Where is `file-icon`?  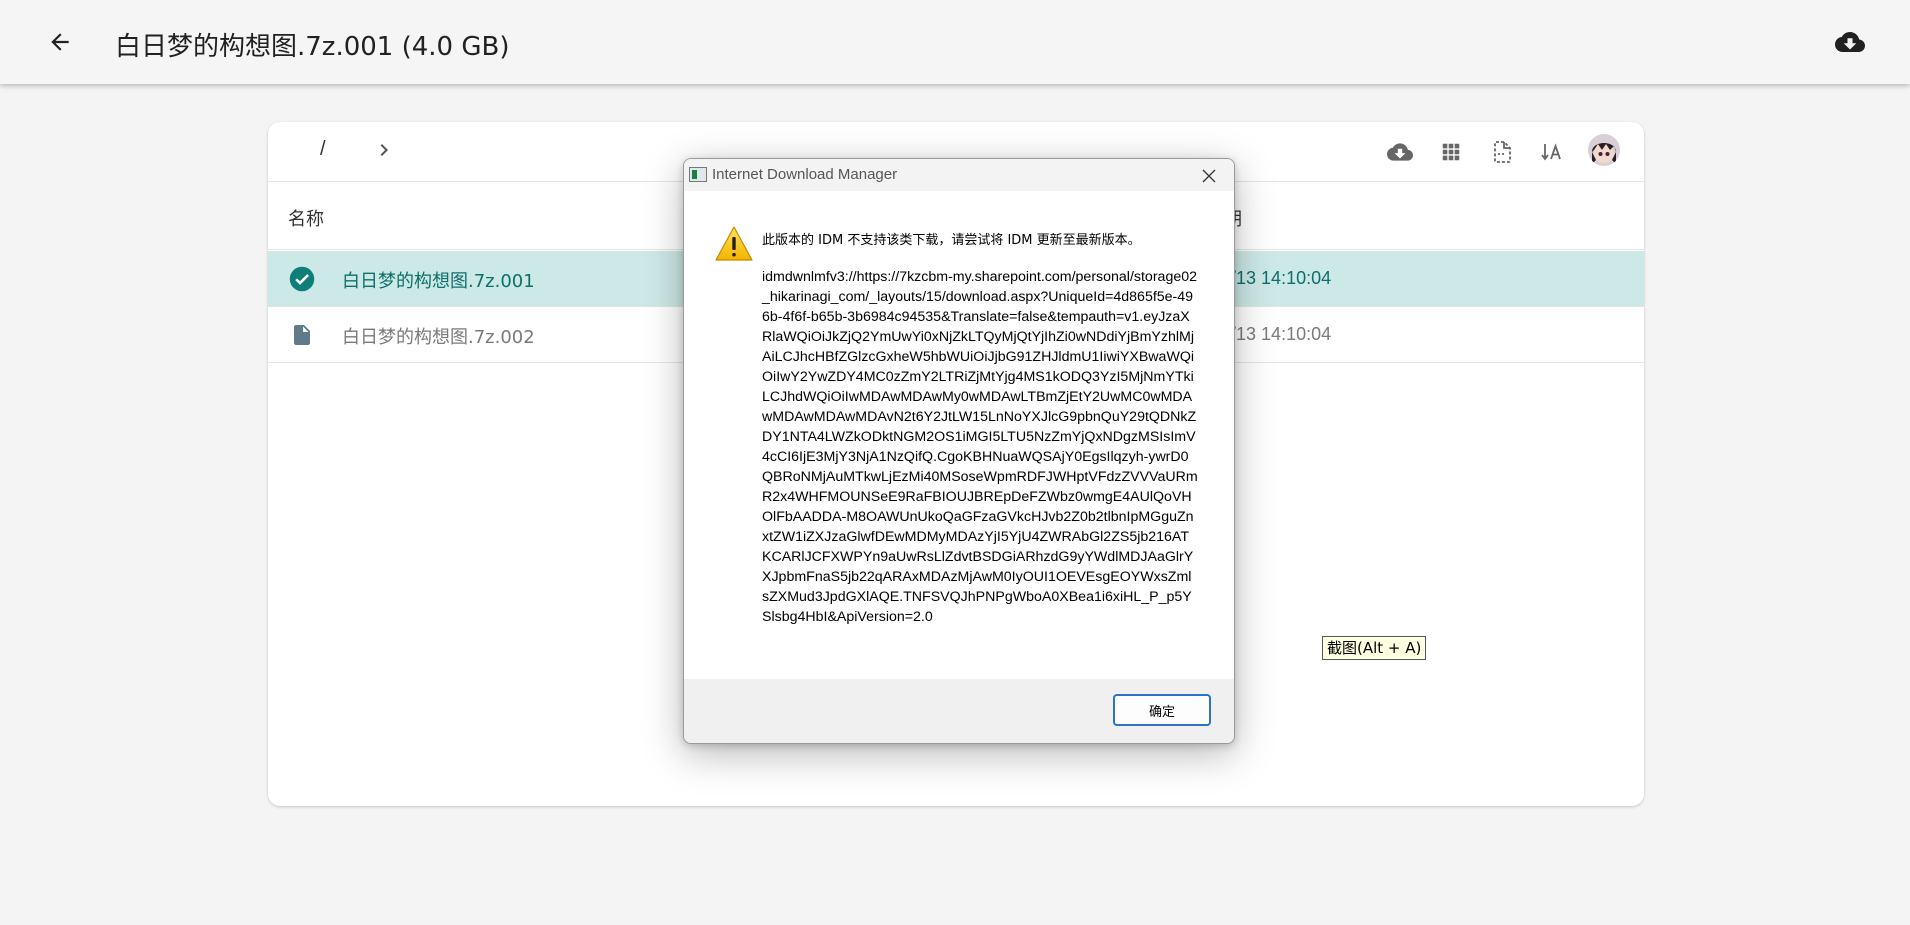
file-icon is located at coordinates (302, 335).